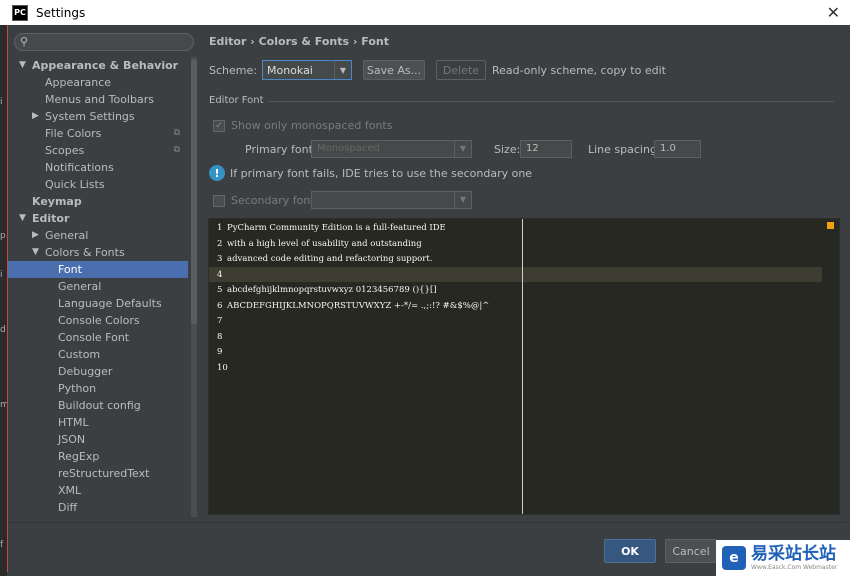 Image resolution: width=850 pixels, height=576 pixels. Describe the element at coordinates (70, 490) in the screenshot. I see `sidebar-item-label: XML` at that location.